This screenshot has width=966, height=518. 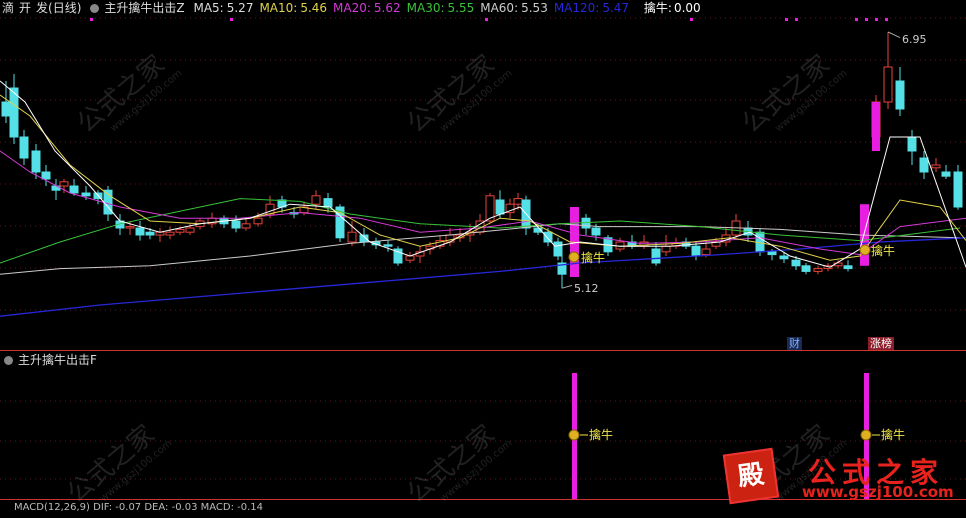 What do you see at coordinates (751, 476) in the screenshot?
I see `logo-seal-icon: 殿` at bounding box center [751, 476].